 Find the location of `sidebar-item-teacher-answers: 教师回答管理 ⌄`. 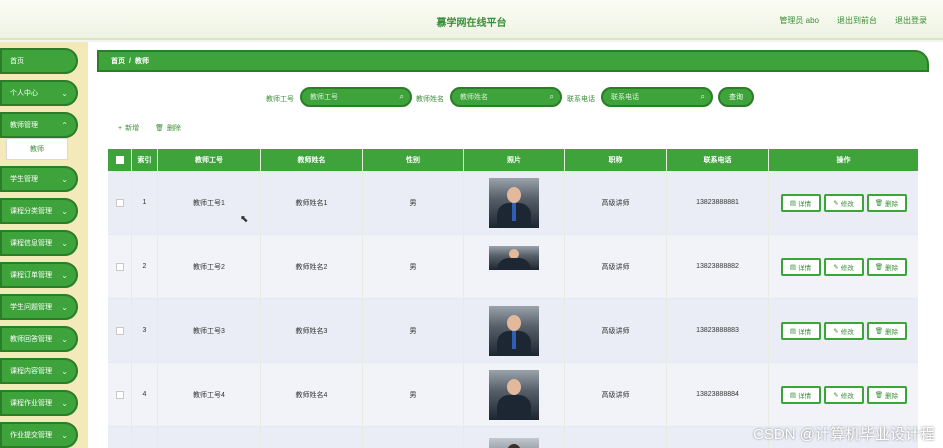

sidebar-item-teacher-answers: 教师回答管理 ⌄ is located at coordinates (39, 339).